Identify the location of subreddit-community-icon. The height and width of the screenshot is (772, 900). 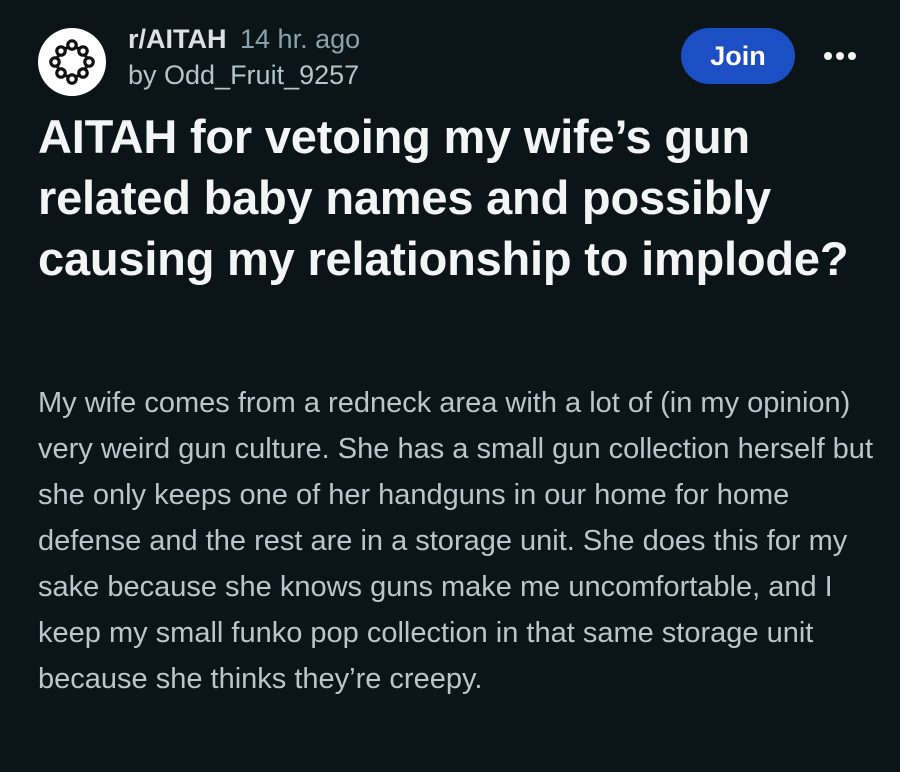
(72, 62).